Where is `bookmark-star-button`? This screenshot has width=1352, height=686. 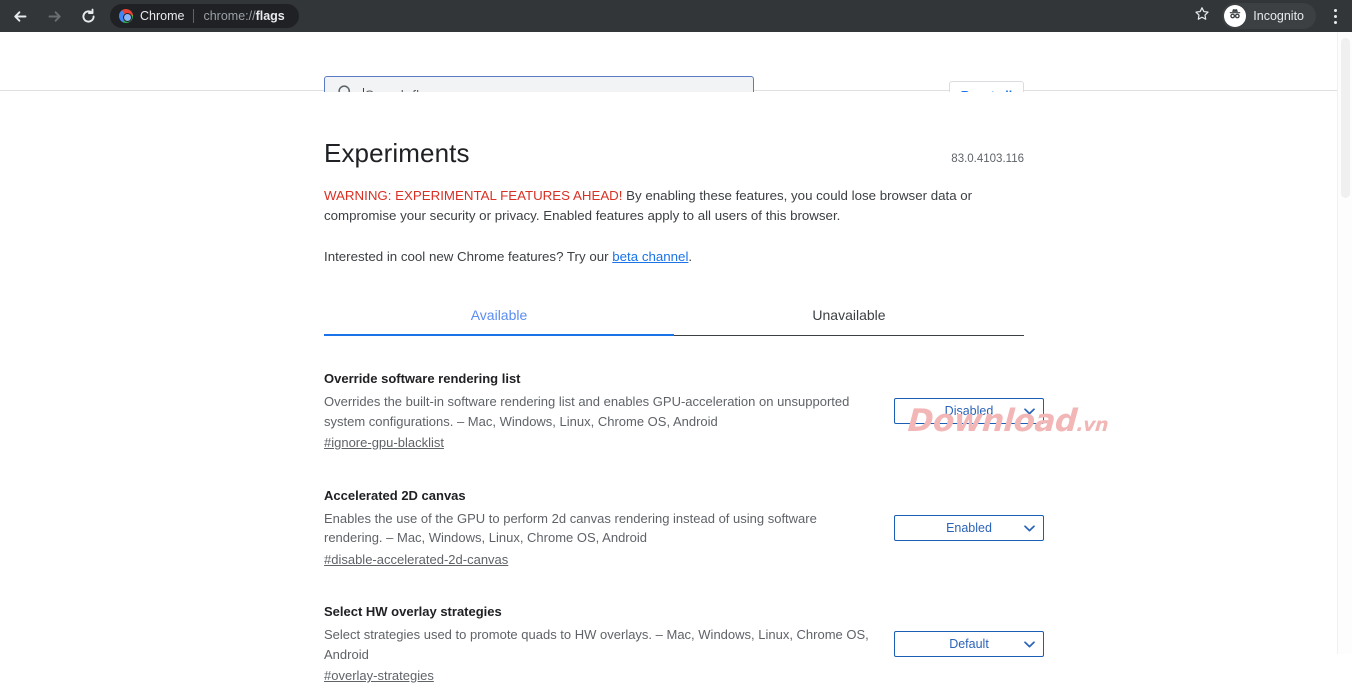 bookmark-star-button is located at coordinates (1202, 16).